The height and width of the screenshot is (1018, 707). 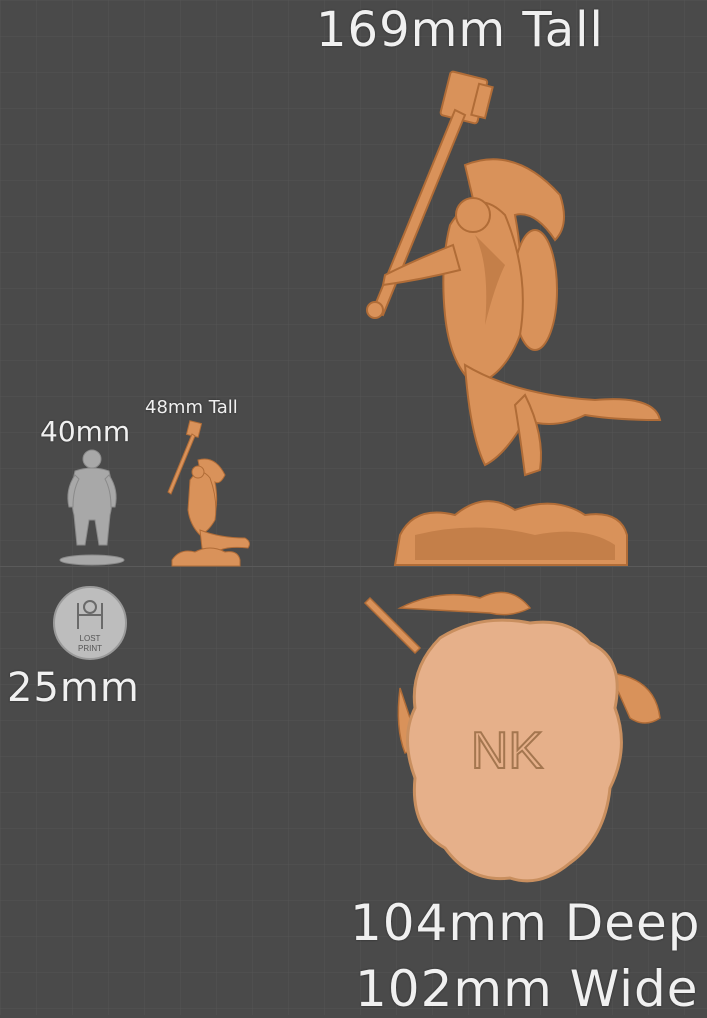 I want to click on large-miniature-bottom-view: NK, so click(x=512, y=737).